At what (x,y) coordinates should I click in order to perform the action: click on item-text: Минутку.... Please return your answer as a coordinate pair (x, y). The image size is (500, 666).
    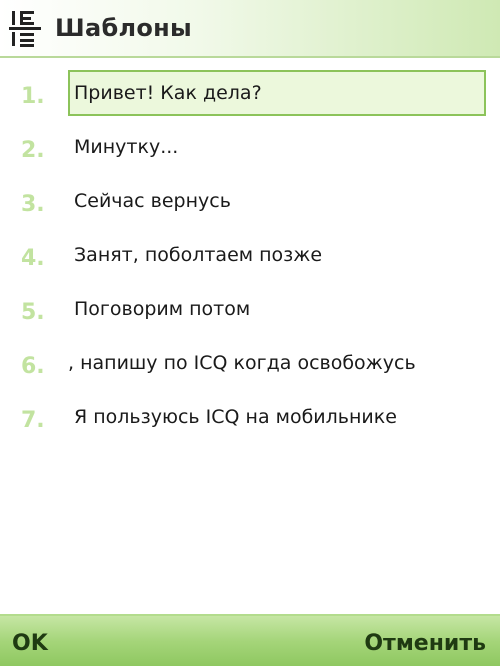
    Looking at the image, I should click on (126, 147).